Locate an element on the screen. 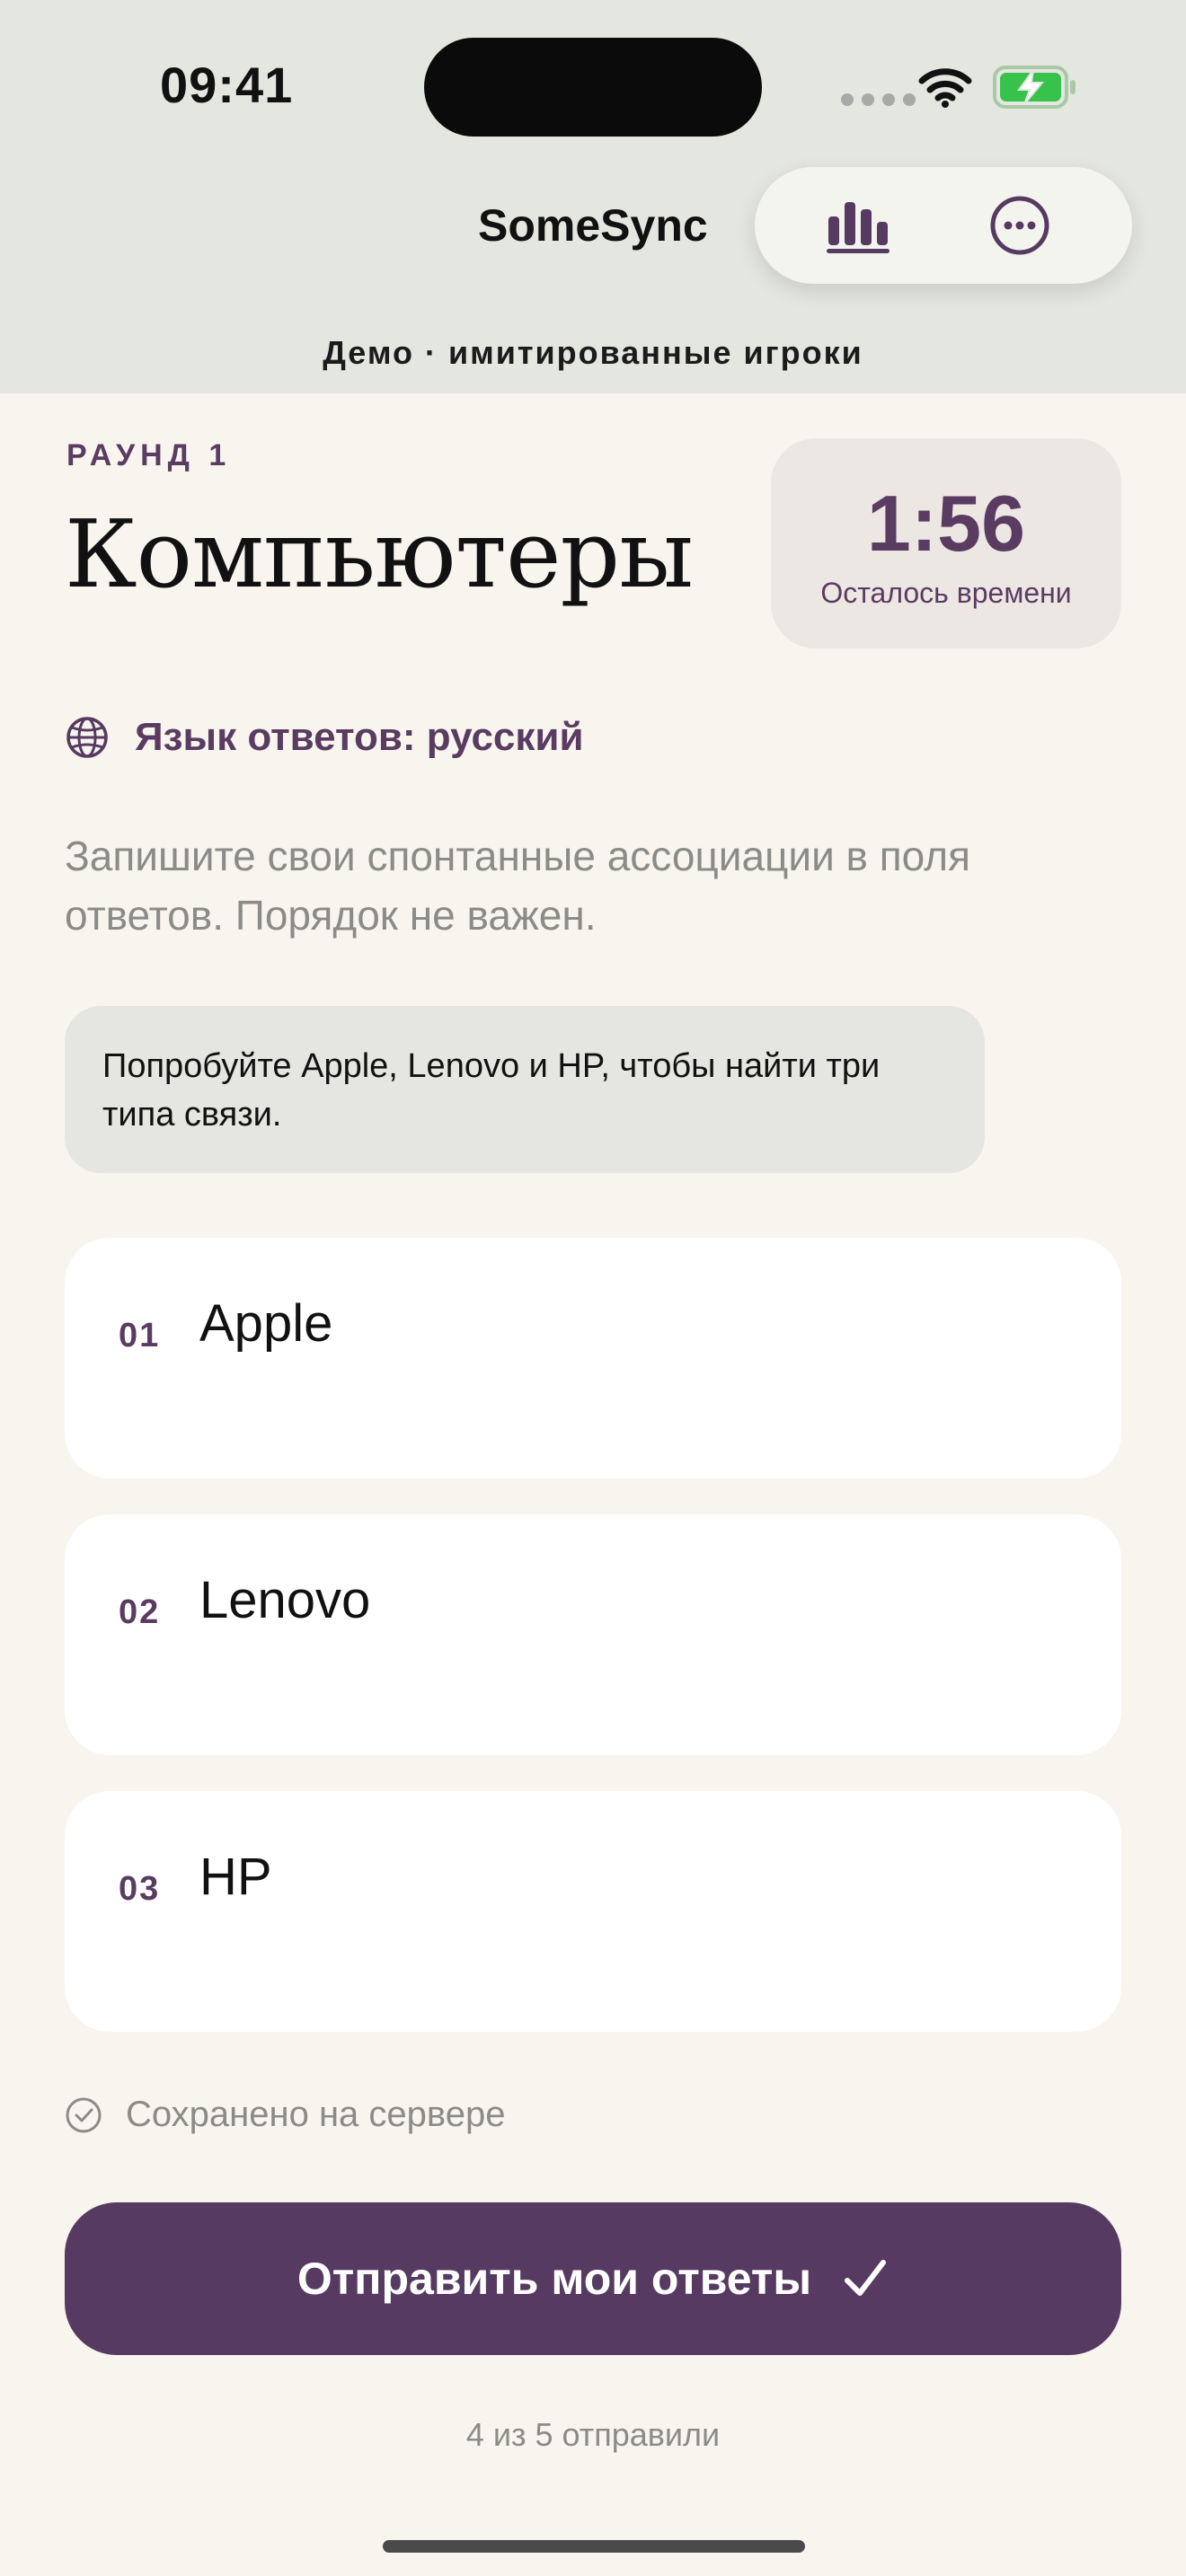  answer-value: Apple is located at coordinates (265, 1323).